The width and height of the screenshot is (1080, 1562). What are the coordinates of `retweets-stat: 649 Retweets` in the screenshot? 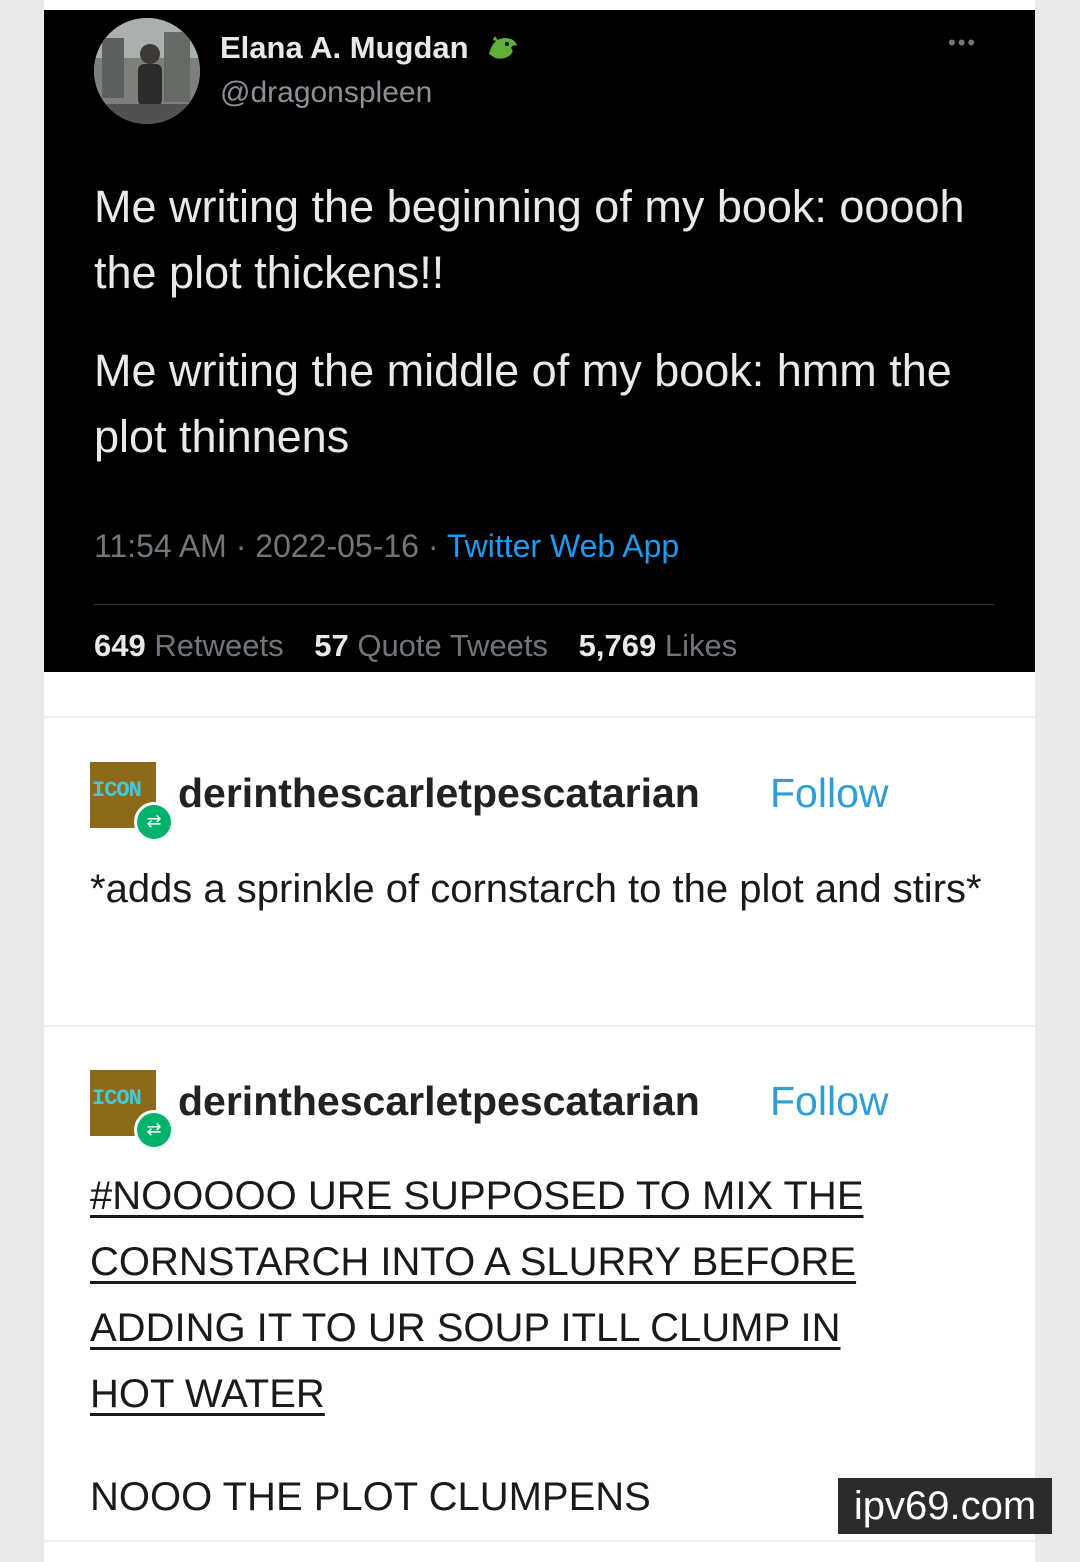 It's located at (193, 645).